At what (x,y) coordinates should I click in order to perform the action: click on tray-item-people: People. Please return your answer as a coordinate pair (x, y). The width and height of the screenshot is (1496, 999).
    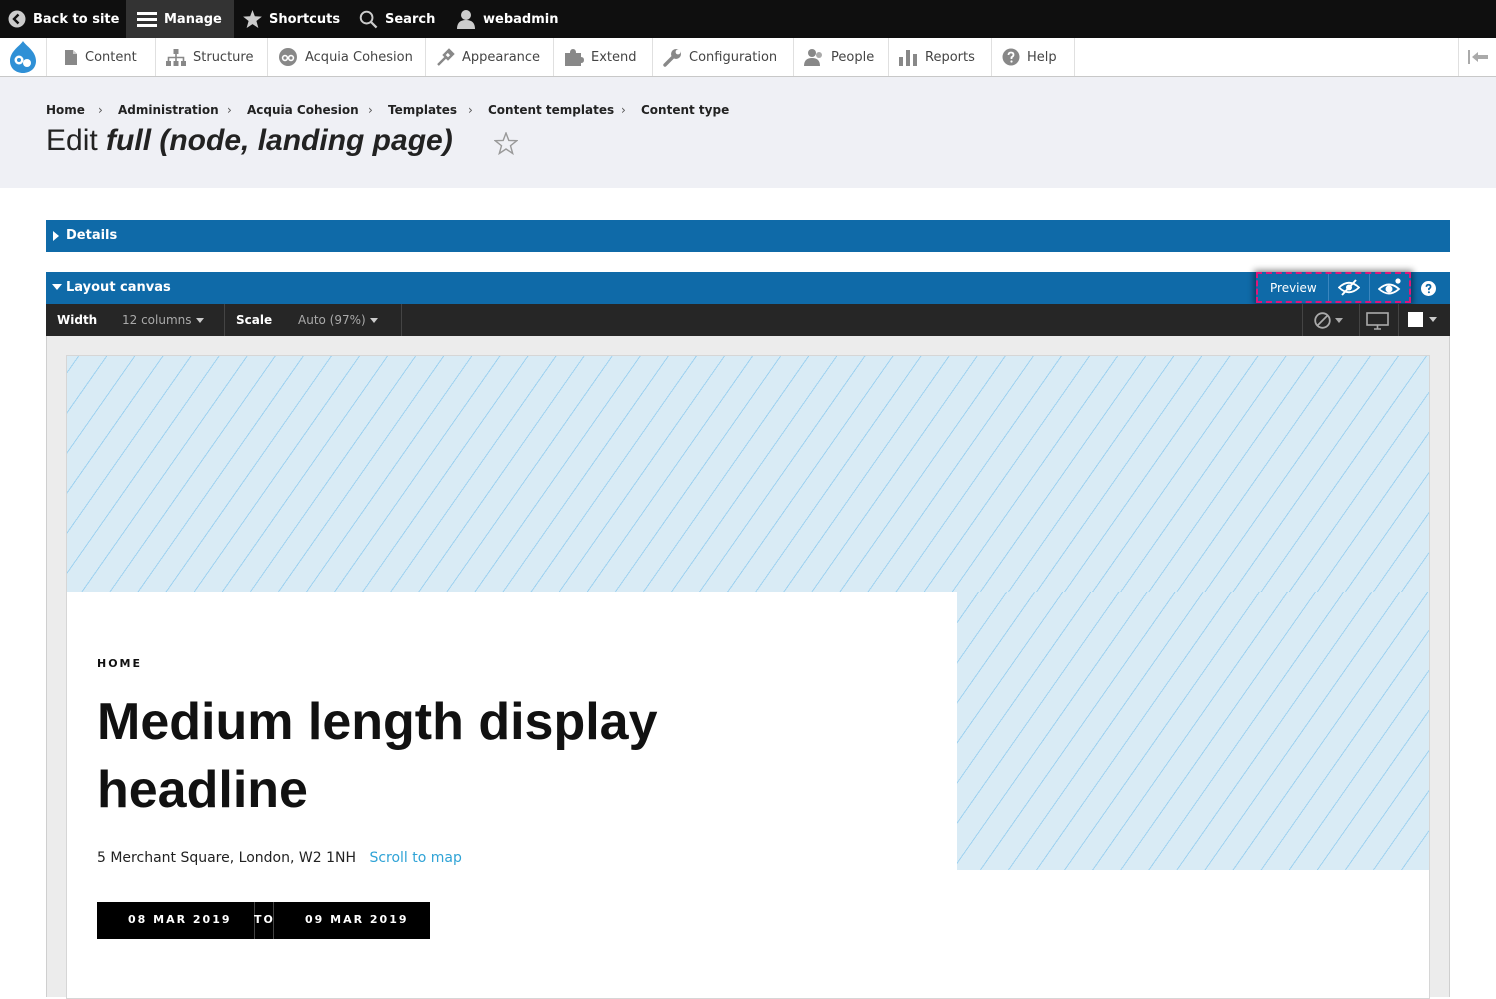
    Looking at the image, I should click on (841, 57).